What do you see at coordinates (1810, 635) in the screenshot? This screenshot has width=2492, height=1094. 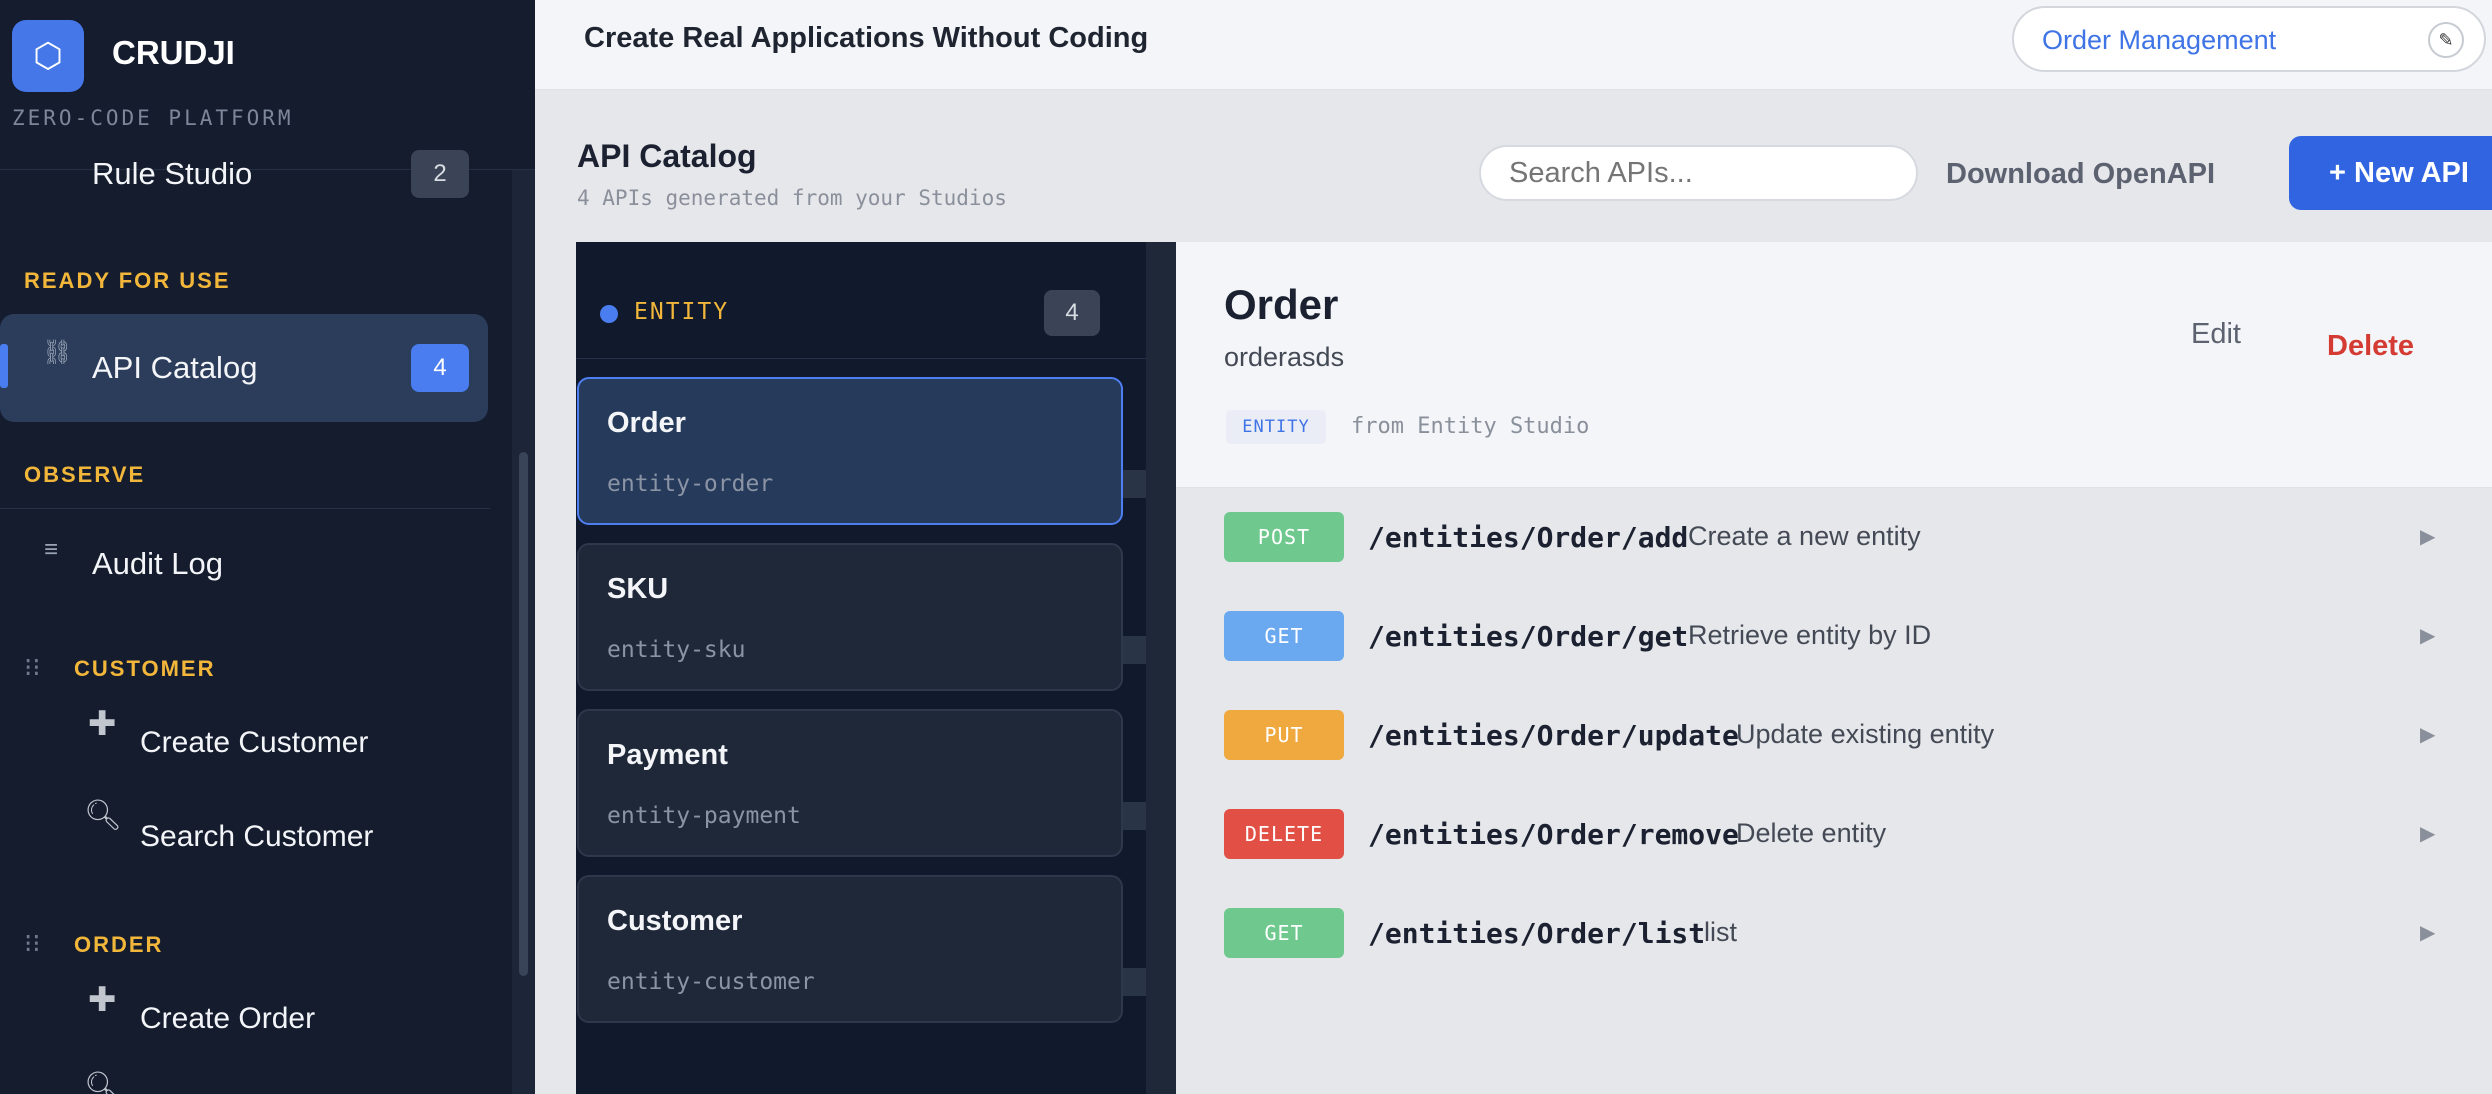 I see `endpoint-description: Retrieve entity by ID` at bounding box center [1810, 635].